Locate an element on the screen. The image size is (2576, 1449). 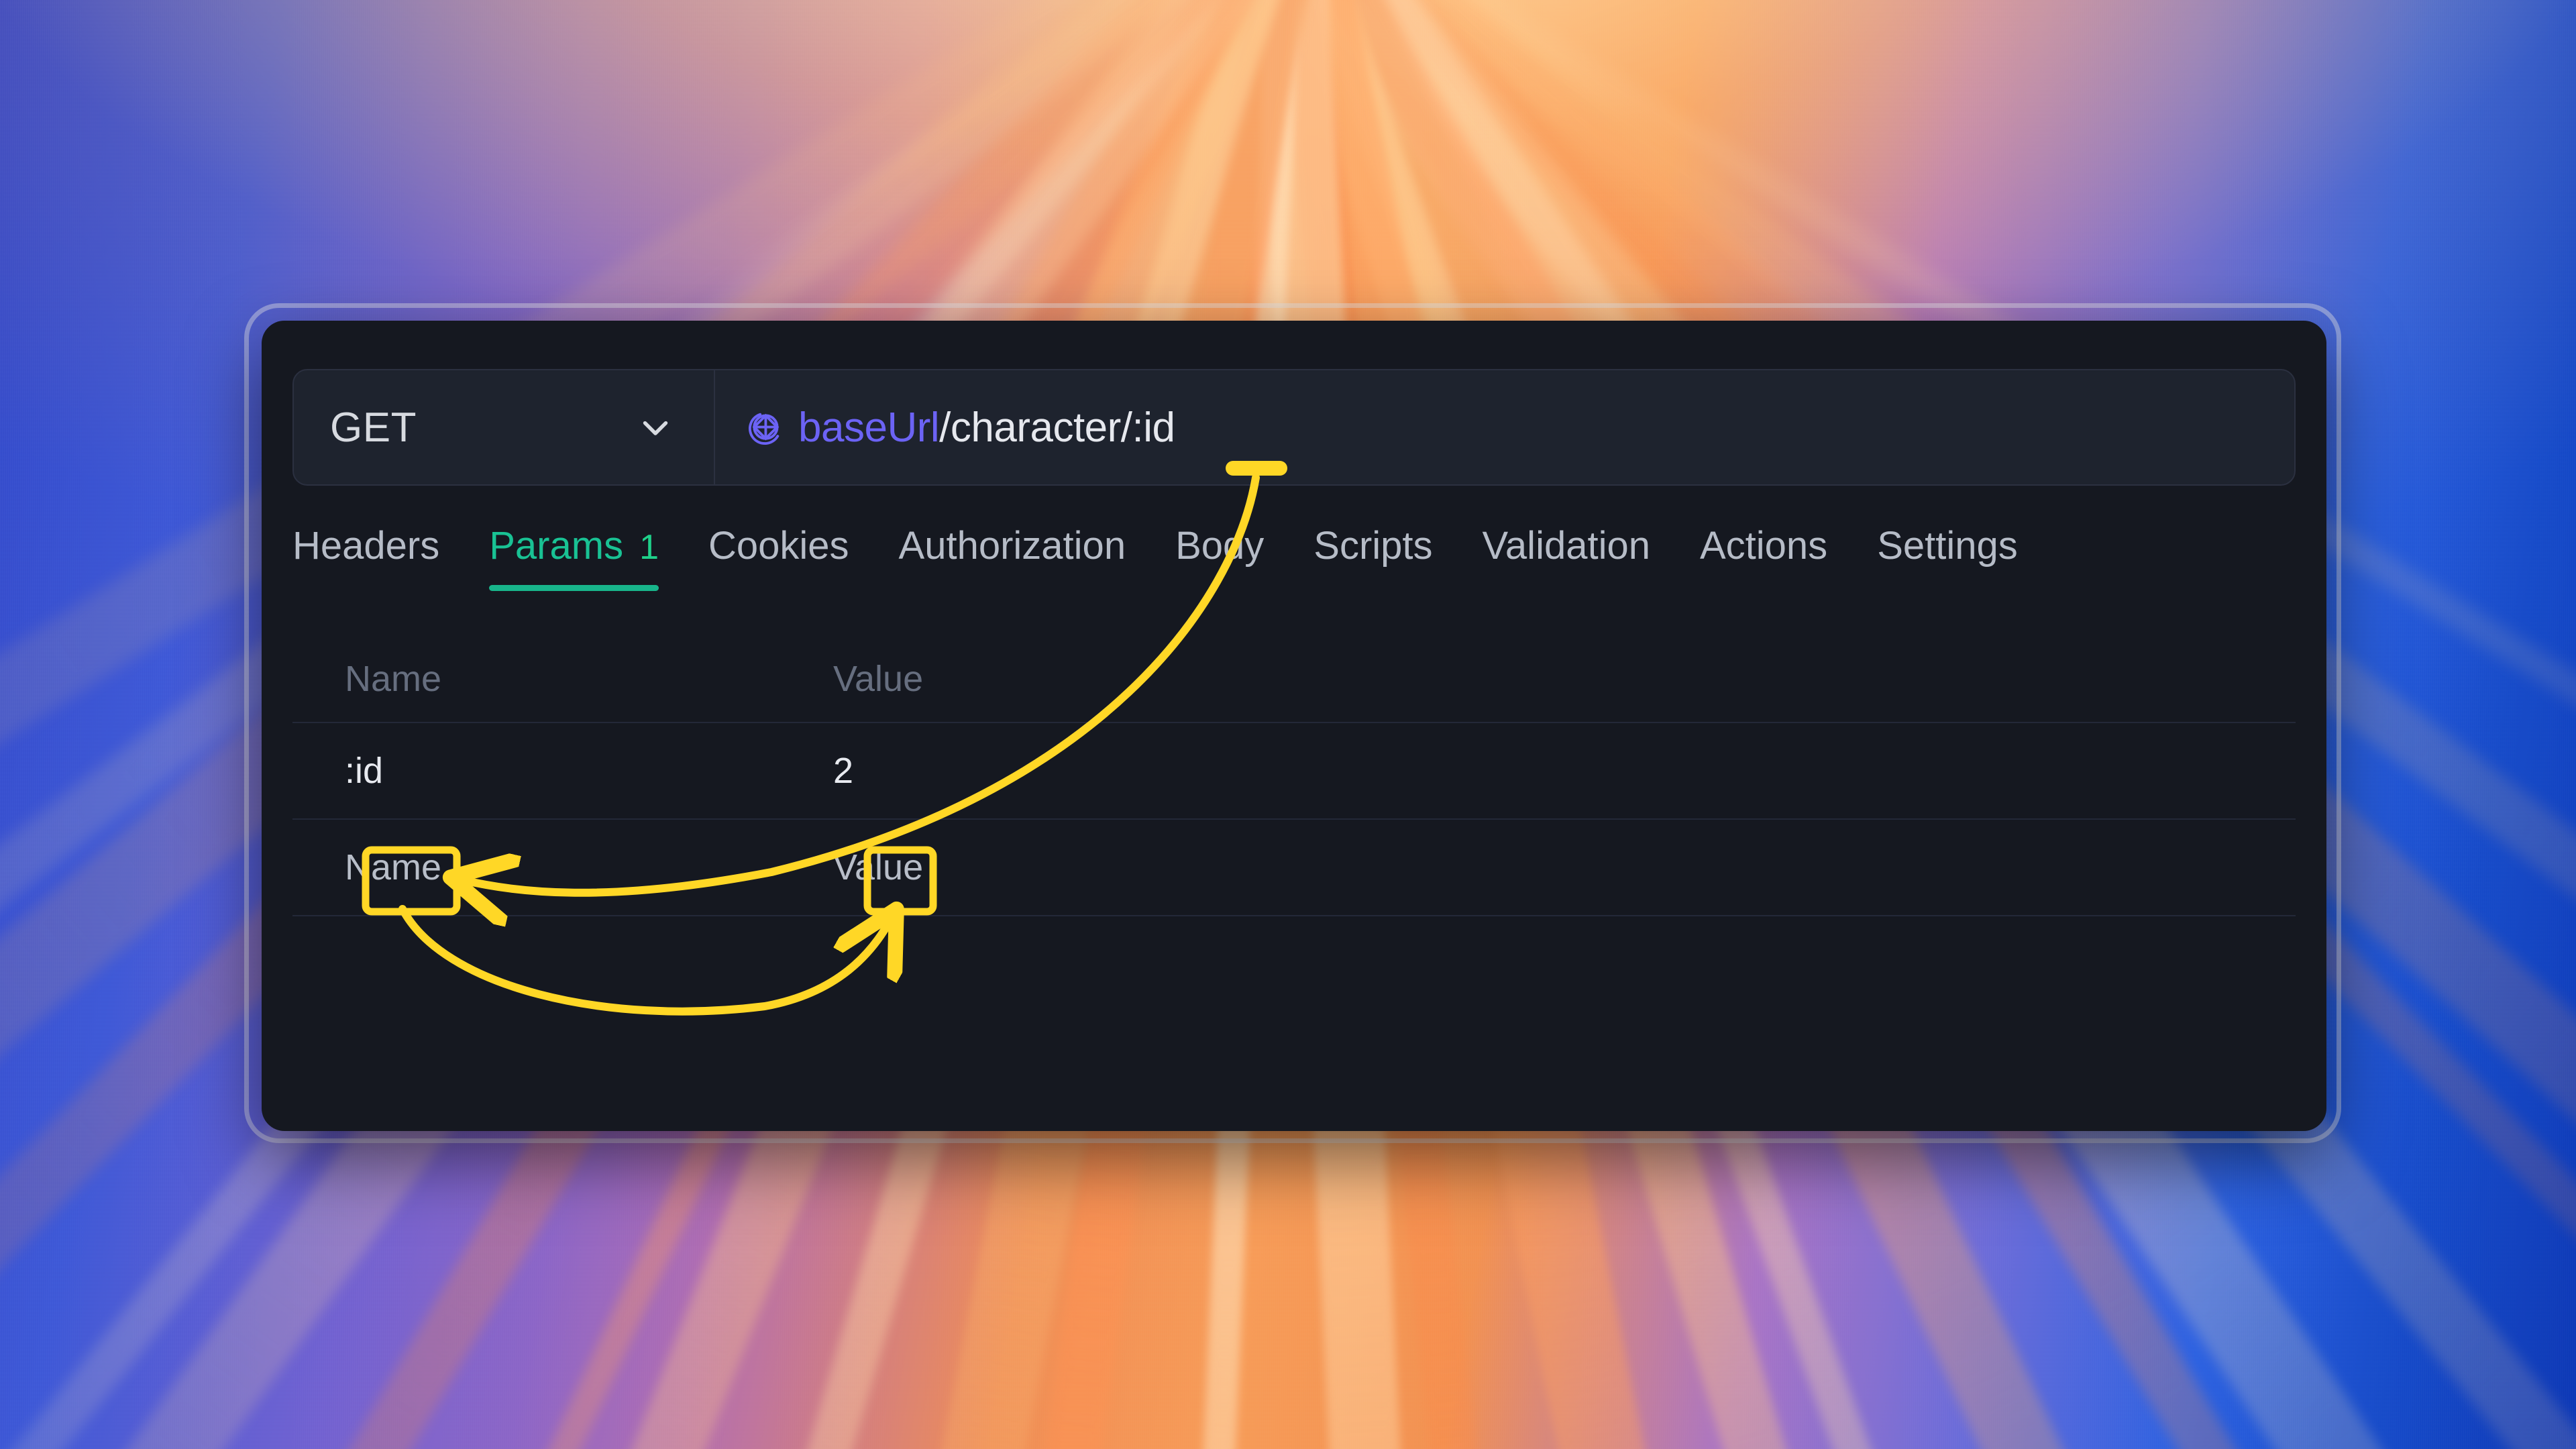
tab-active-underline is located at coordinates (574, 588).